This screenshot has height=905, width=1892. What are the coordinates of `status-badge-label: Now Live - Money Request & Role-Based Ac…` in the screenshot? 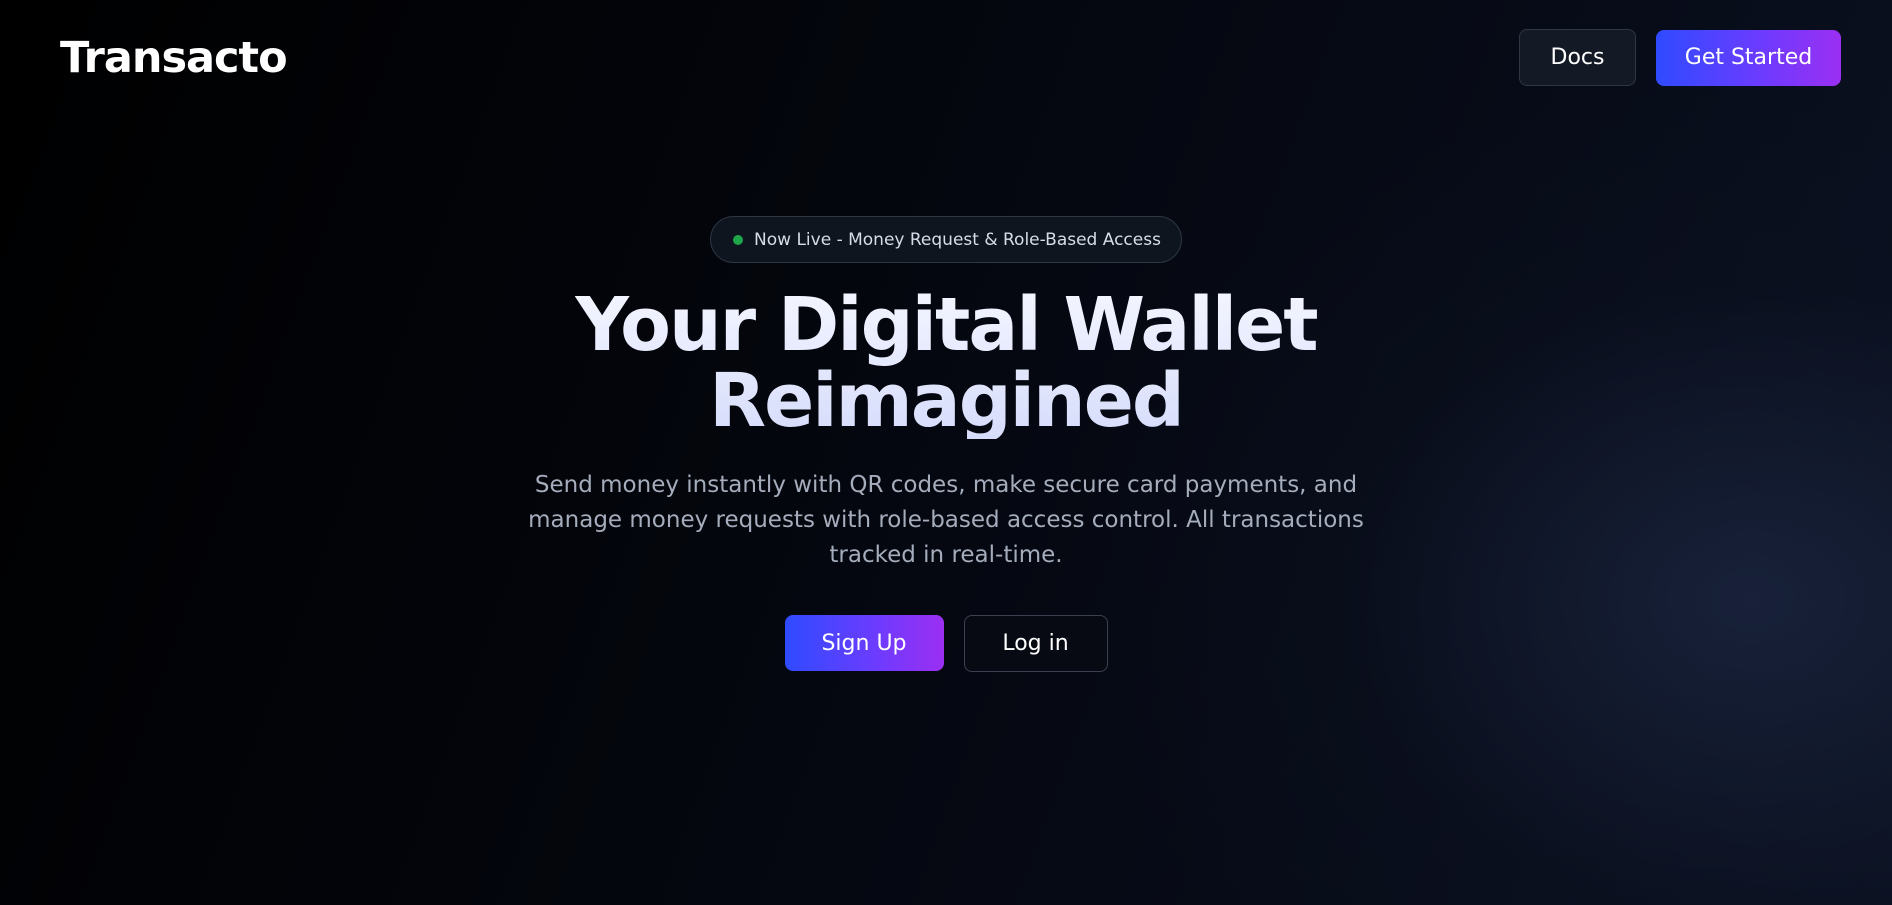 It's located at (957, 239).